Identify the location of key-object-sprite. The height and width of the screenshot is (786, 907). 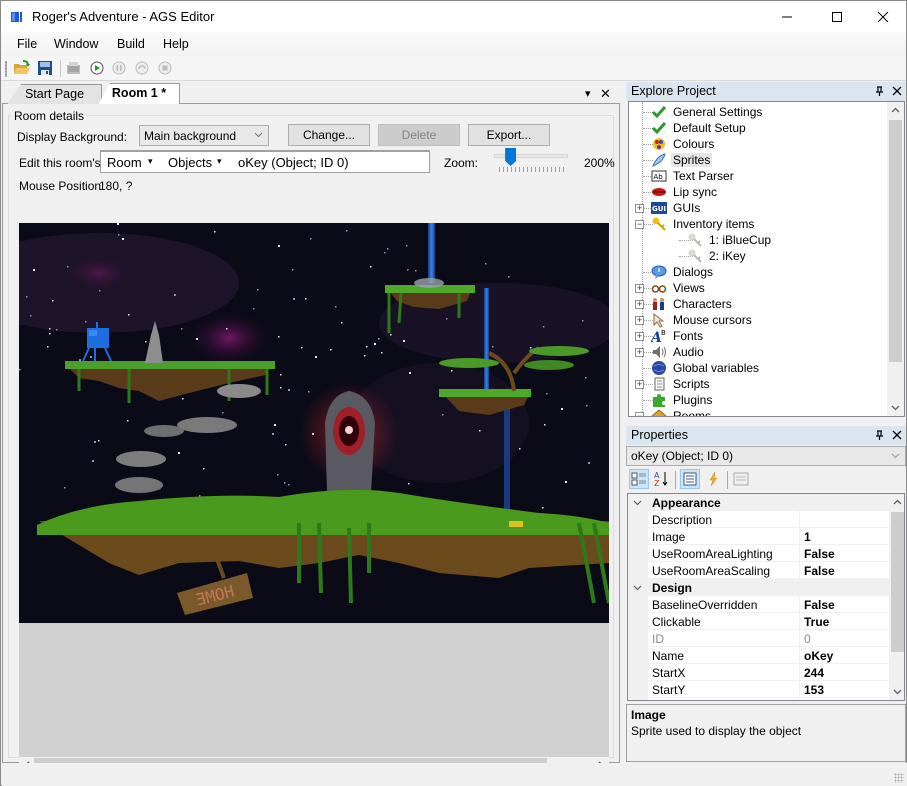
(516, 524).